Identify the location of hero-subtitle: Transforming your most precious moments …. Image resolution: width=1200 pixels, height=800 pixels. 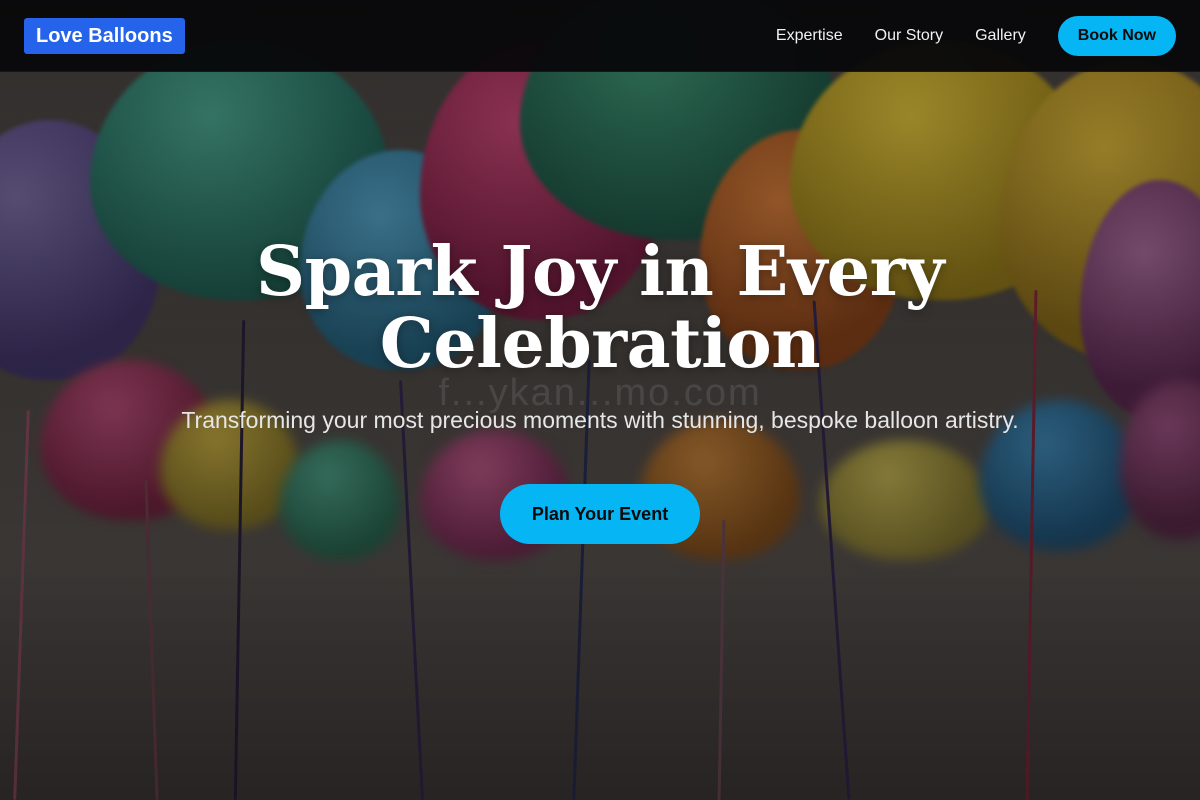
(600, 420).